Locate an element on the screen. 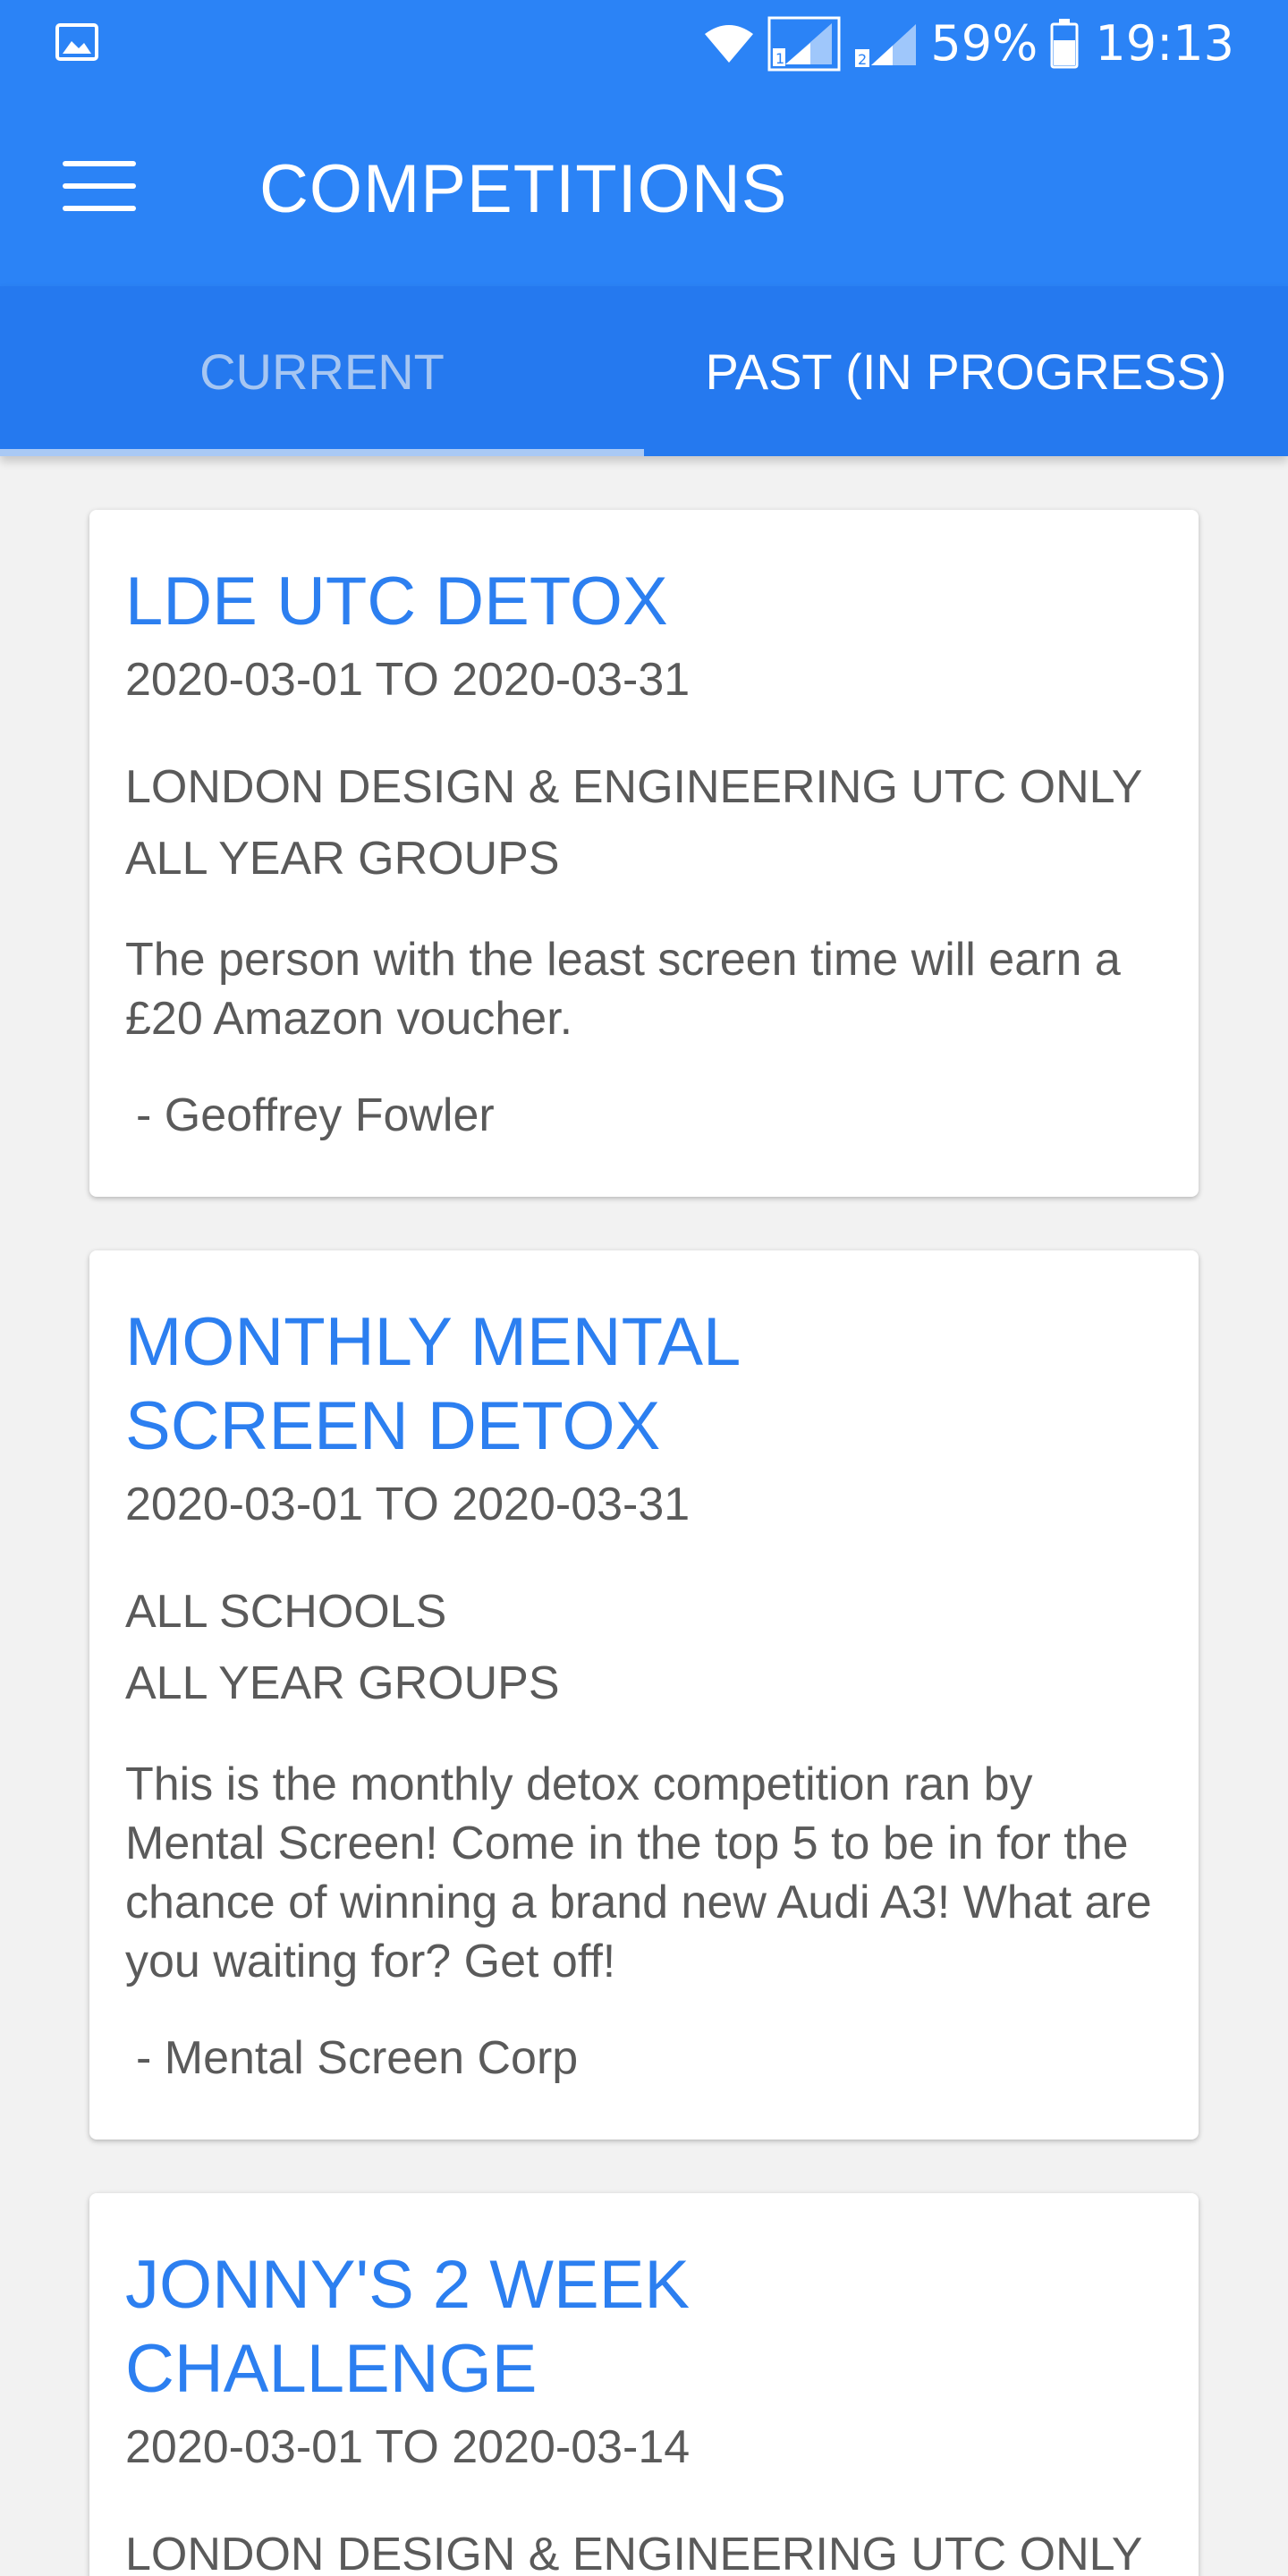 This screenshot has width=1288, height=2576. competition-author: - Geoffrey Fowler is located at coordinates (315, 1115).